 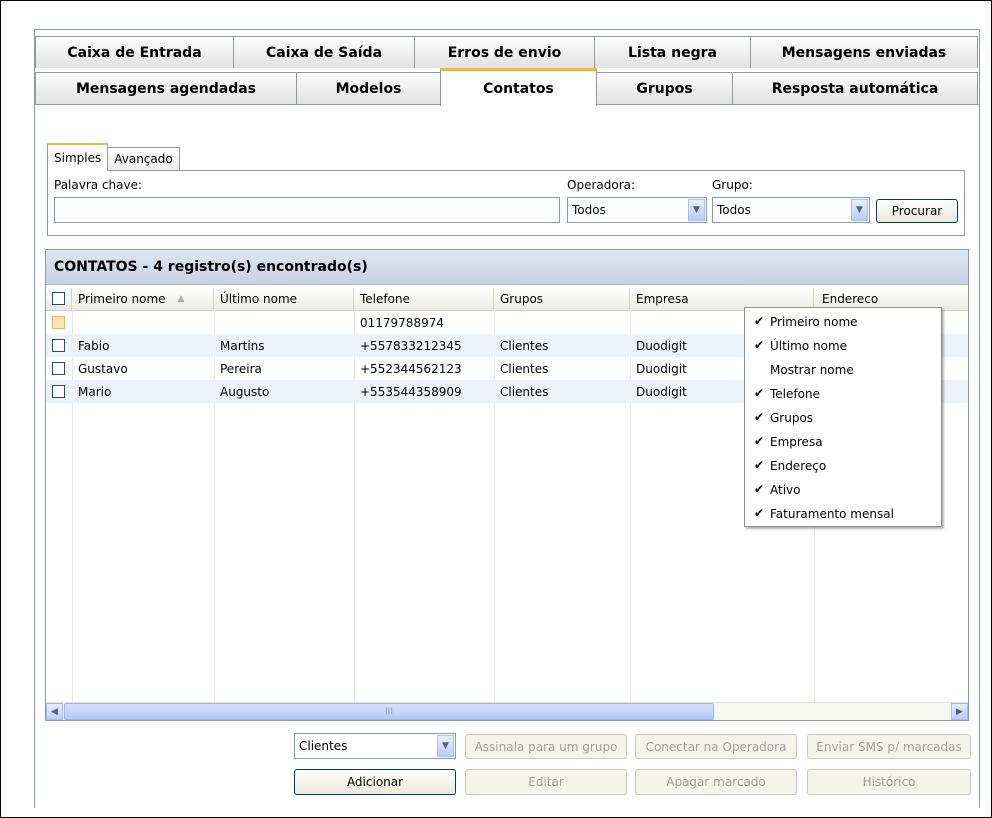 I want to click on tab-grupos: Grupos, so click(x=664, y=88).